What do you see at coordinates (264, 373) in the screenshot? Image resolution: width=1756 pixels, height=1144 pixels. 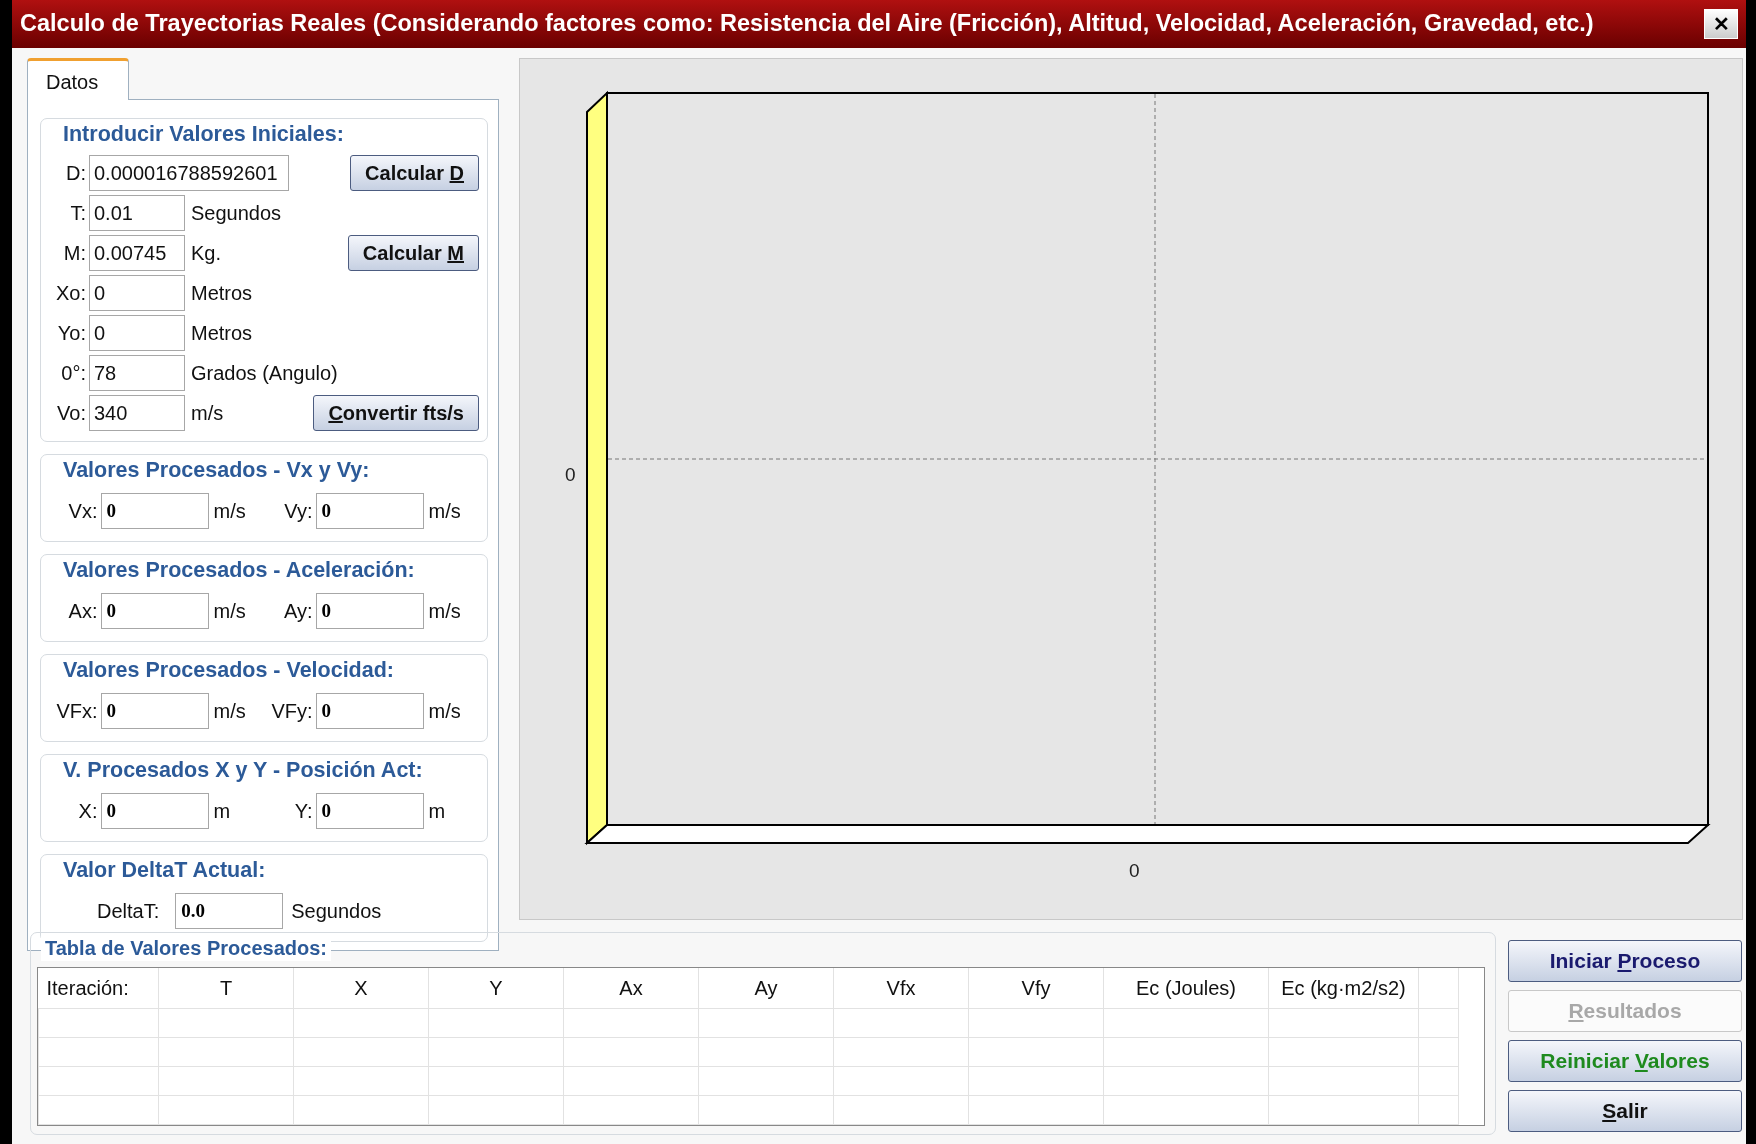 I see `unit-label: Grados (Angulo)` at bounding box center [264, 373].